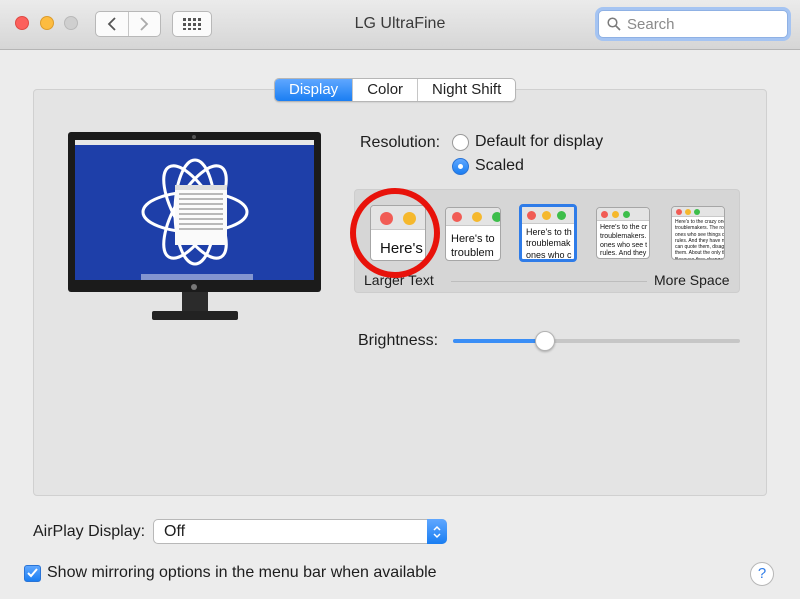  I want to click on tab-bar: Display Color Night Shift, so click(395, 90).